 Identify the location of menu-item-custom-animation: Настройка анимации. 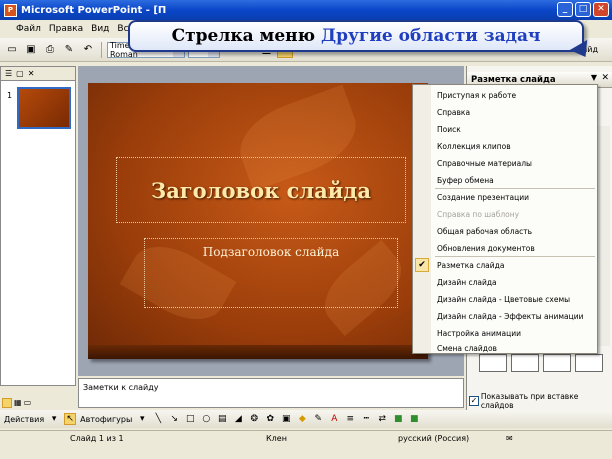
(514, 333).